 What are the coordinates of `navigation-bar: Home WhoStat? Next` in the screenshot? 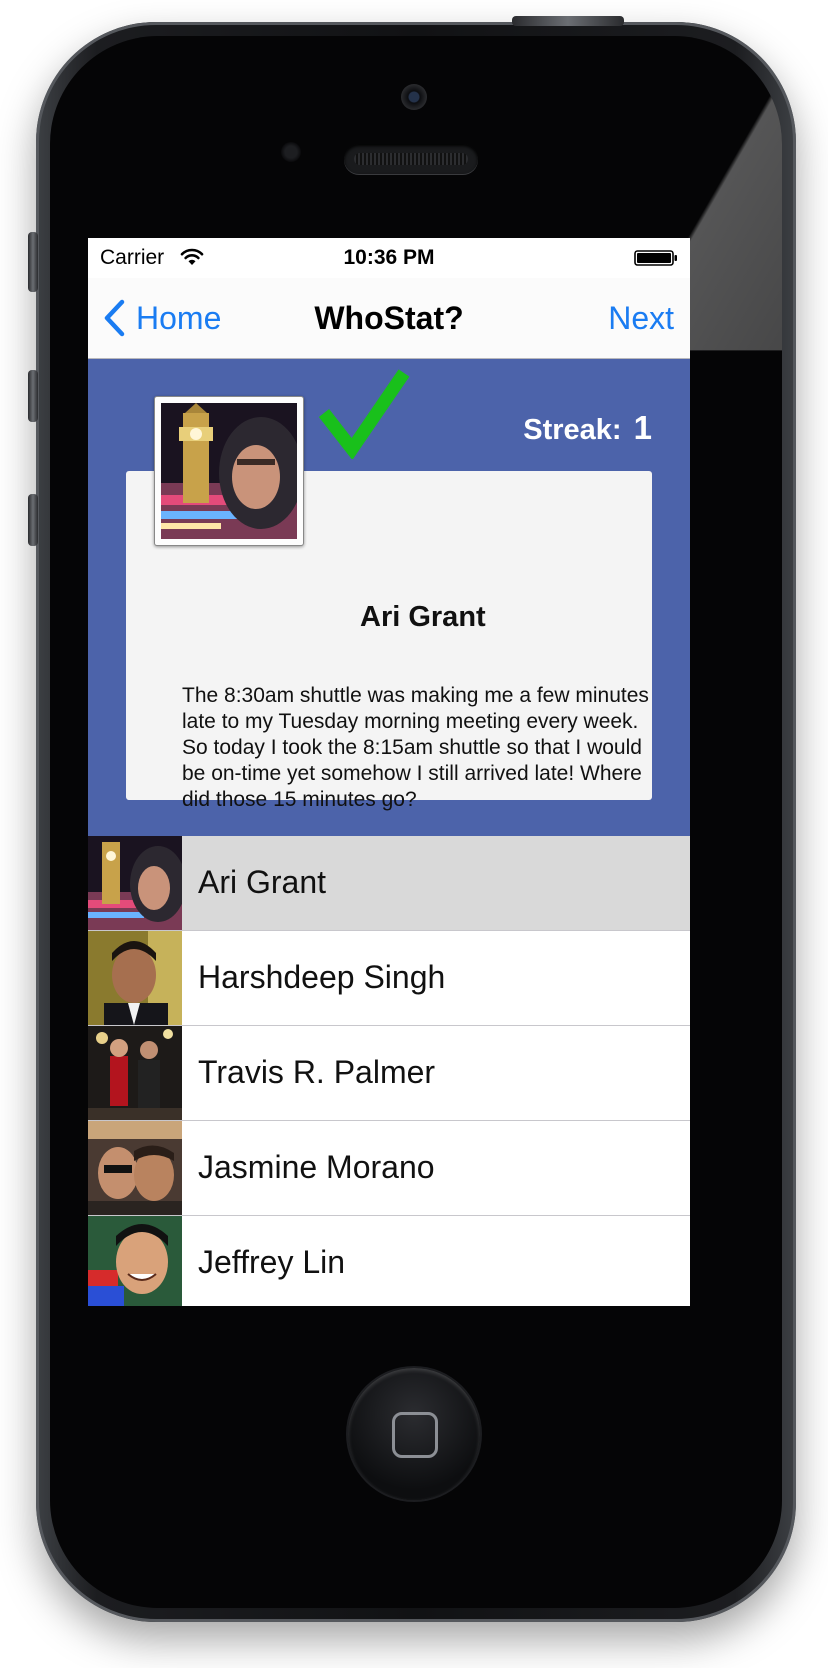 It's located at (389, 318).